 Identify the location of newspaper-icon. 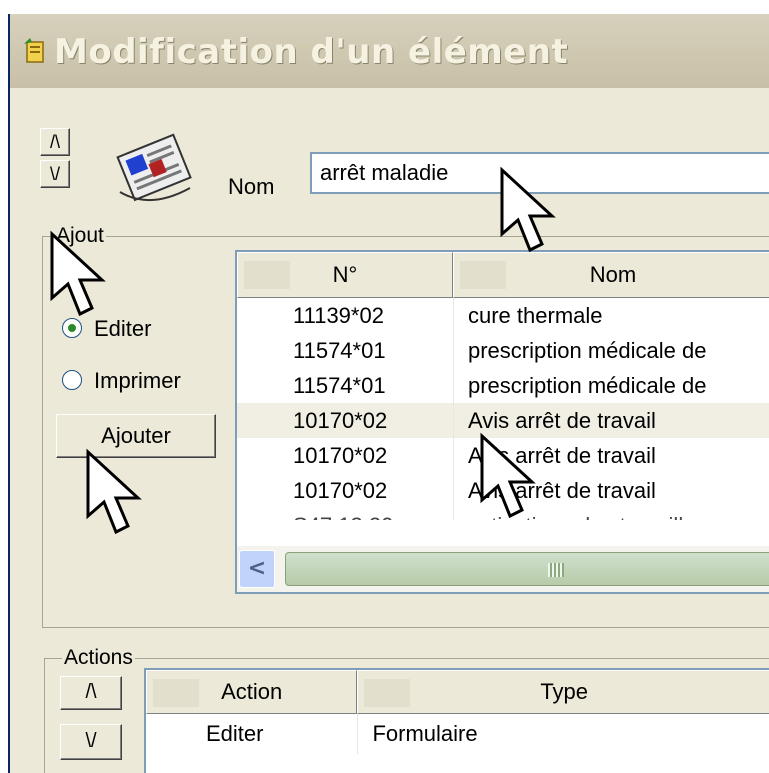
(154, 167).